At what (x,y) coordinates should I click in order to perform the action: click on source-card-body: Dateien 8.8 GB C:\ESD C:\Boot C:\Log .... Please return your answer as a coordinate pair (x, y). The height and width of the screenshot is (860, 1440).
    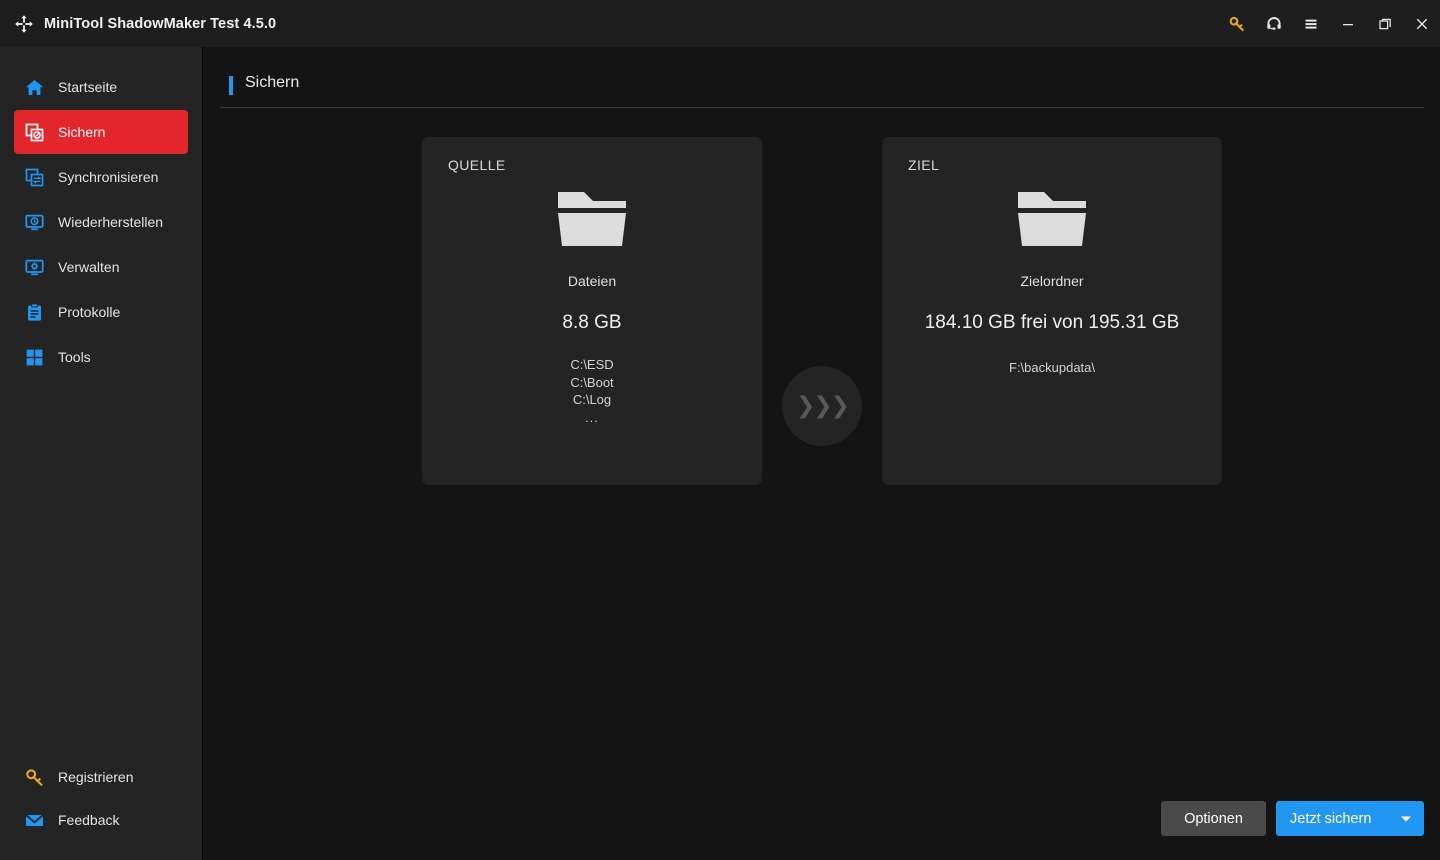
    Looking at the image, I should click on (592, 304).